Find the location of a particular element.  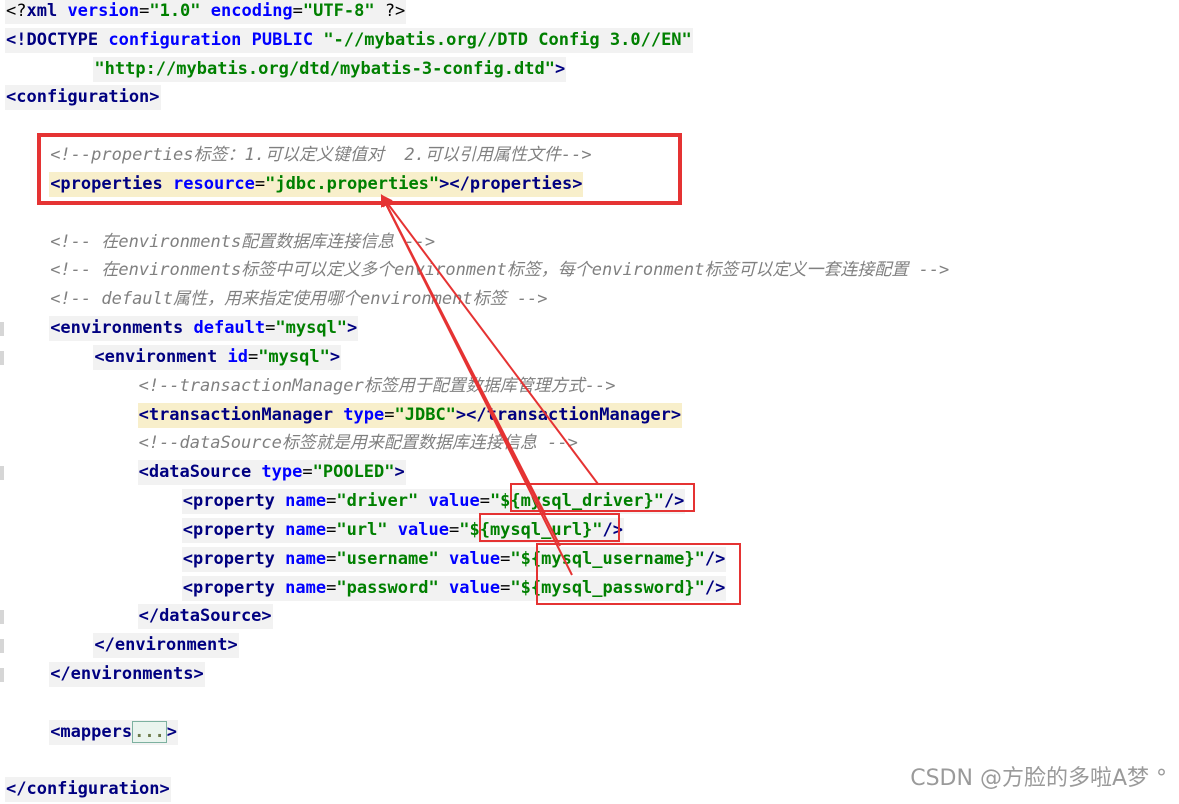

code-content: </configuration> is located at coordinates (88, 790).